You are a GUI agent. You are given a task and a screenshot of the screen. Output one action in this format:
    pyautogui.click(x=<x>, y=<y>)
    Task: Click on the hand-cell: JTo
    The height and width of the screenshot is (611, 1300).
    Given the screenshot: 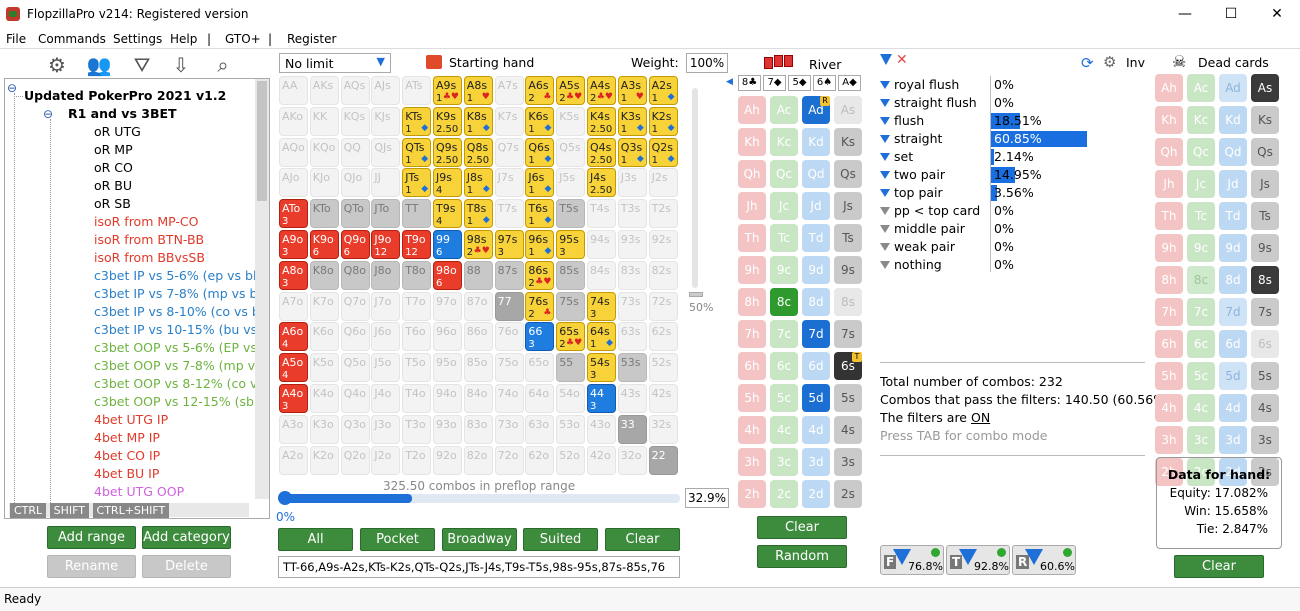 What is the action you would take?
    pyautogui.click(x=386, y=214)
    